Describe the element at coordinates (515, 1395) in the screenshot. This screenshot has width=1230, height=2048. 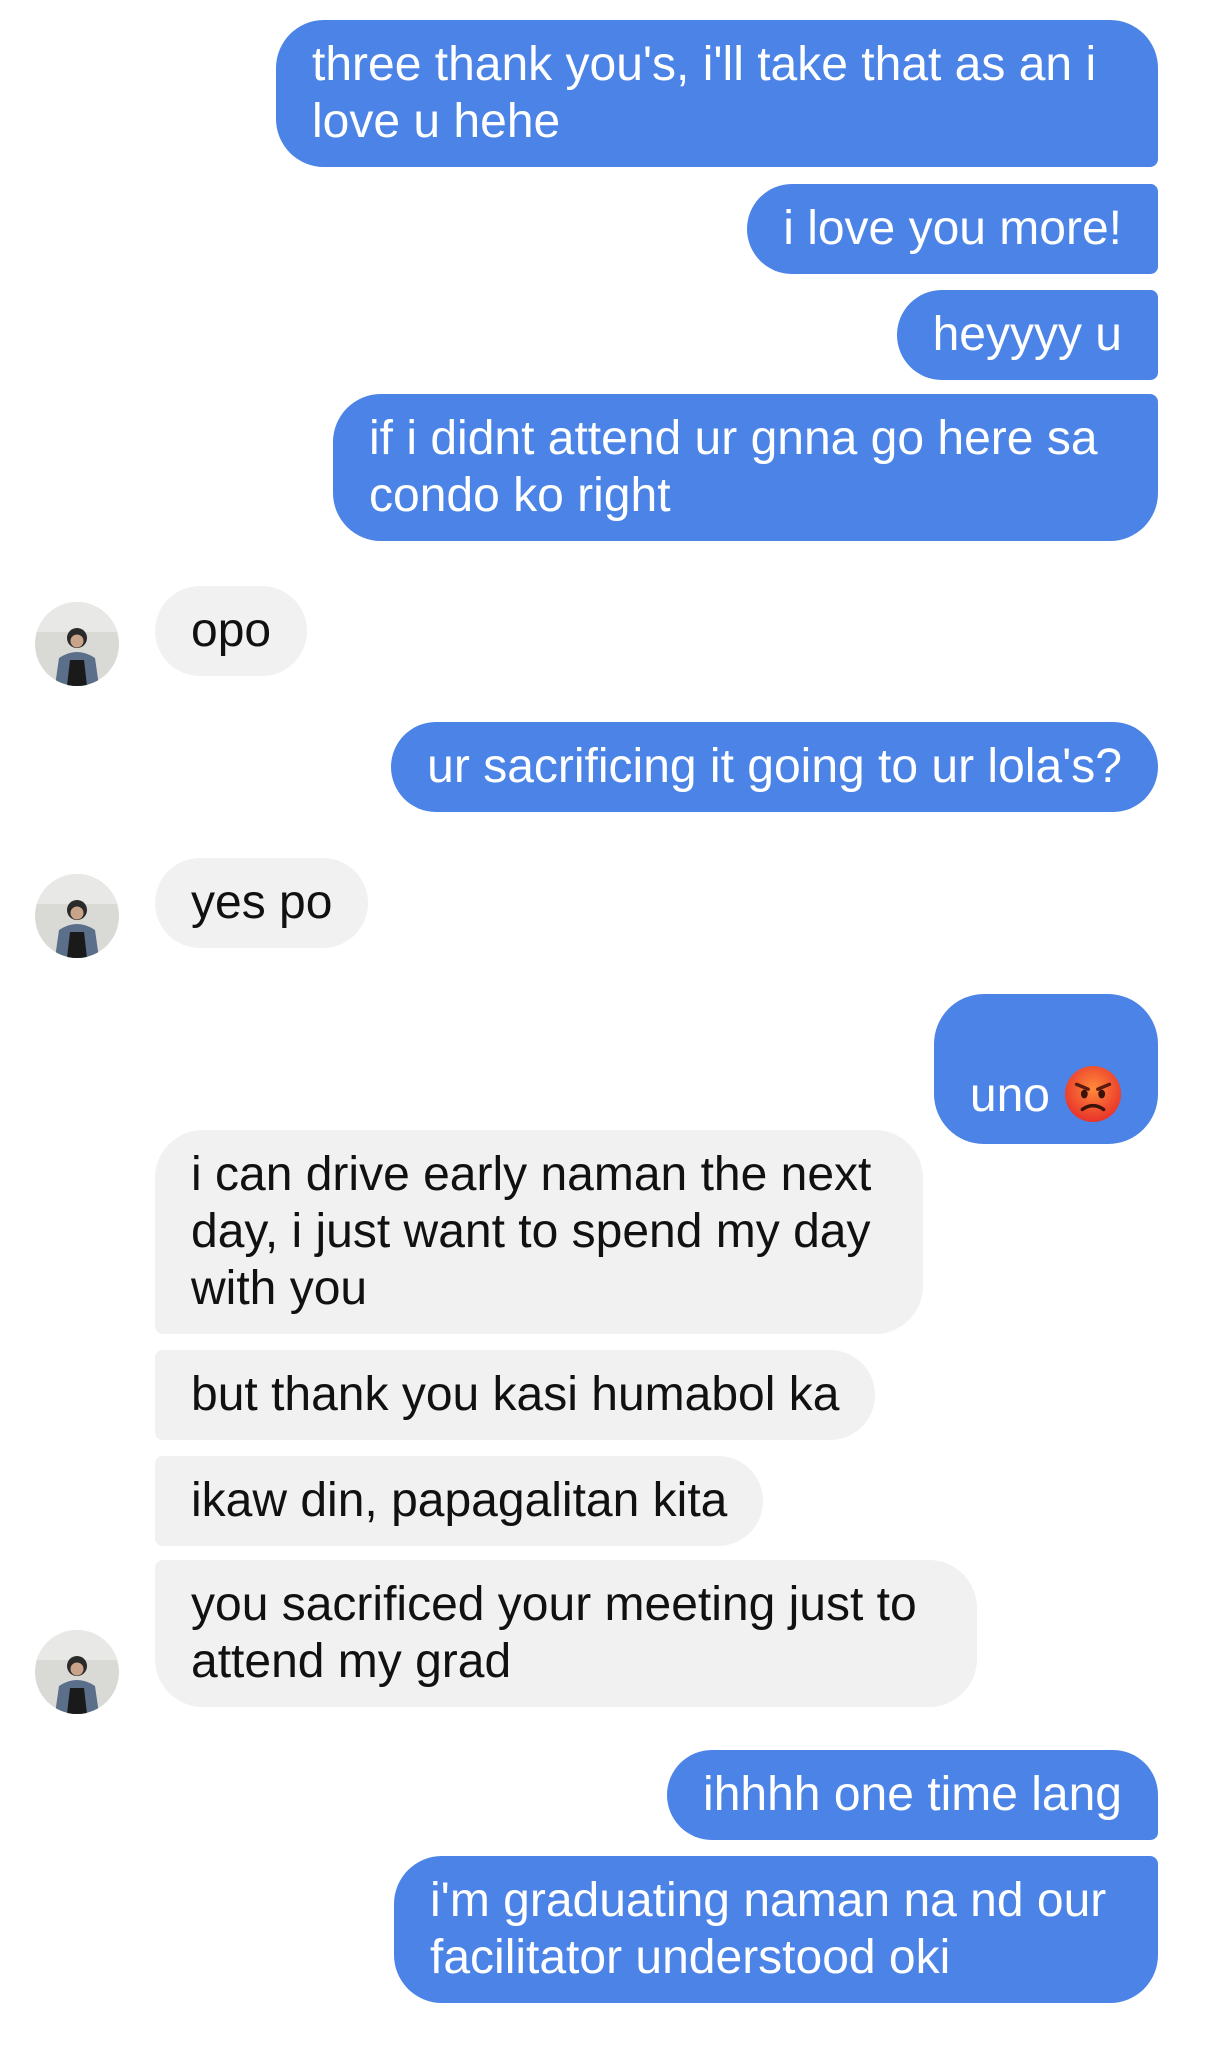
I see `received-message: but thank you kasi humabol ka` at that location.